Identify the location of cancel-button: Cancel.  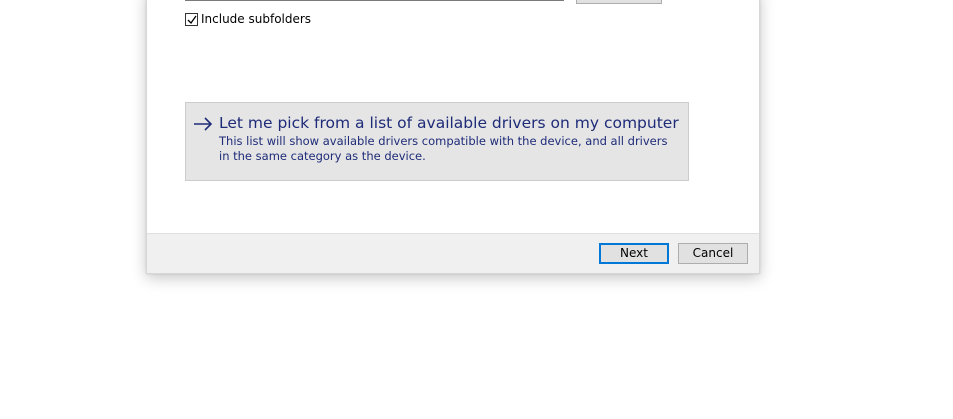
(713, 253).